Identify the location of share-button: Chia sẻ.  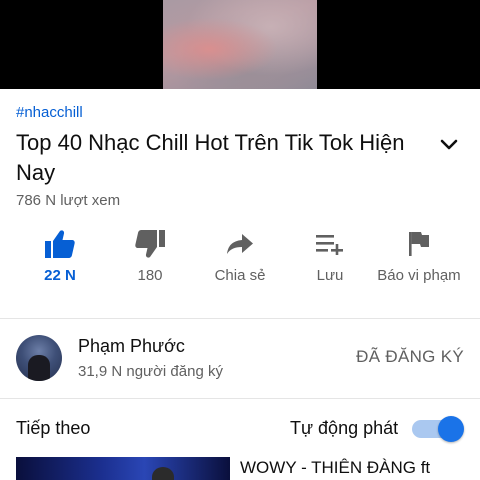
(240, 254).